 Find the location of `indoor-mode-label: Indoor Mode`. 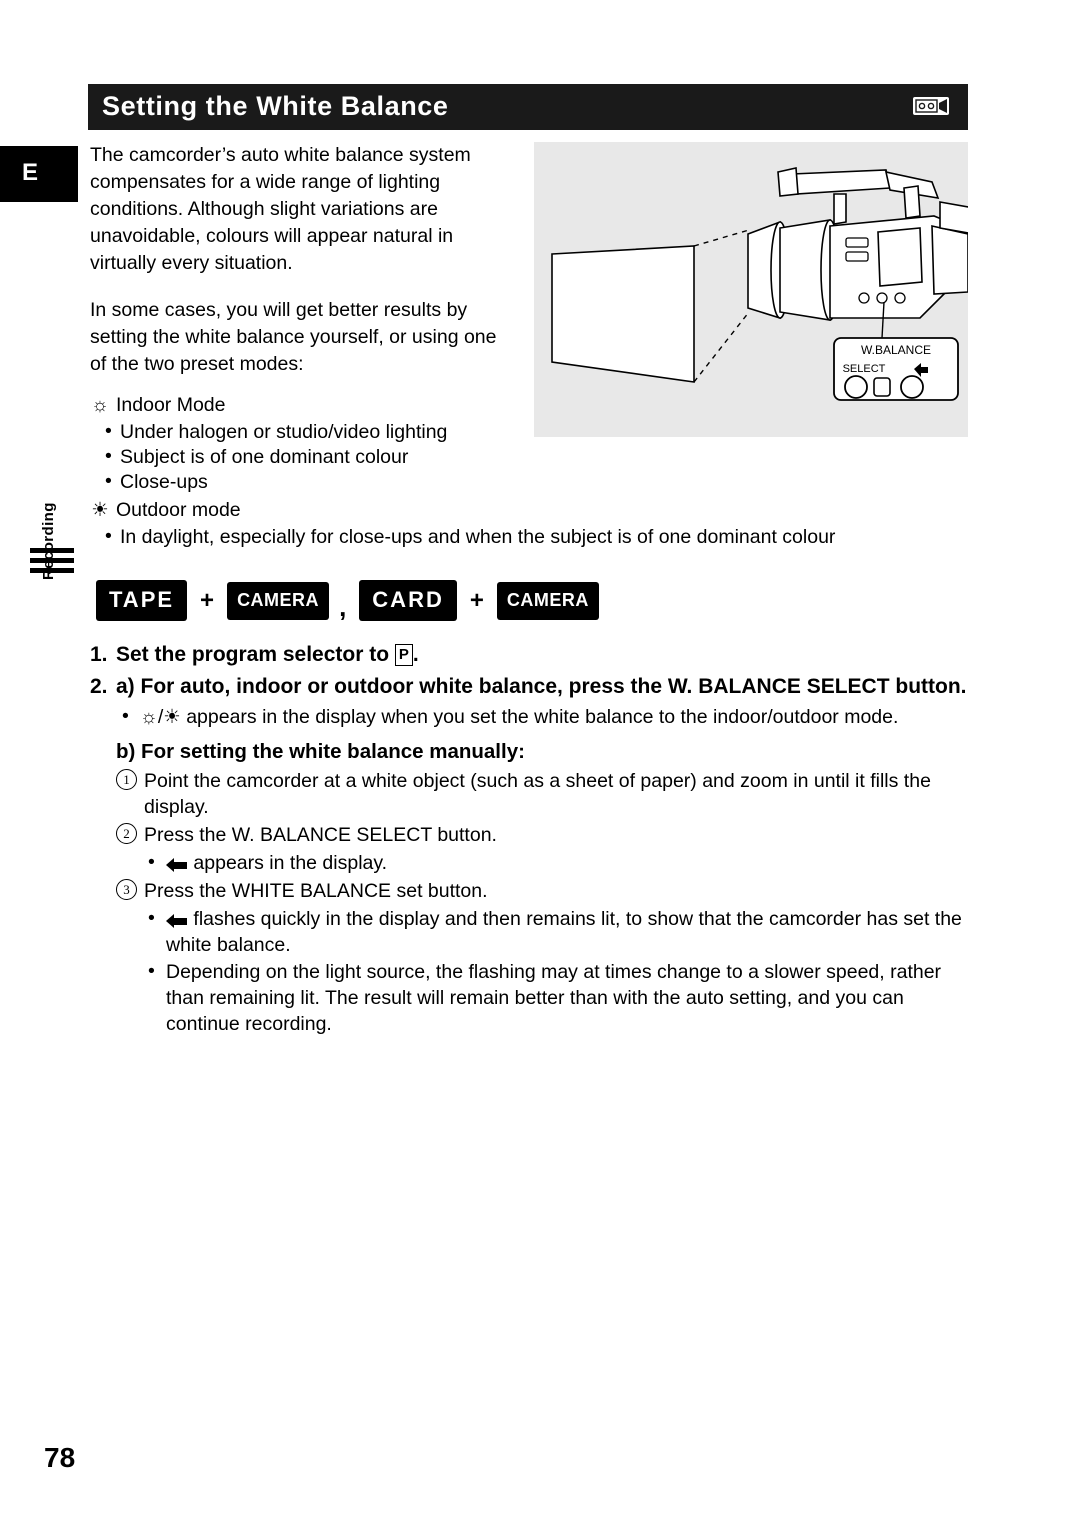

indoor-mode-label: Indoor Mode is located at coordinates (171, 405).